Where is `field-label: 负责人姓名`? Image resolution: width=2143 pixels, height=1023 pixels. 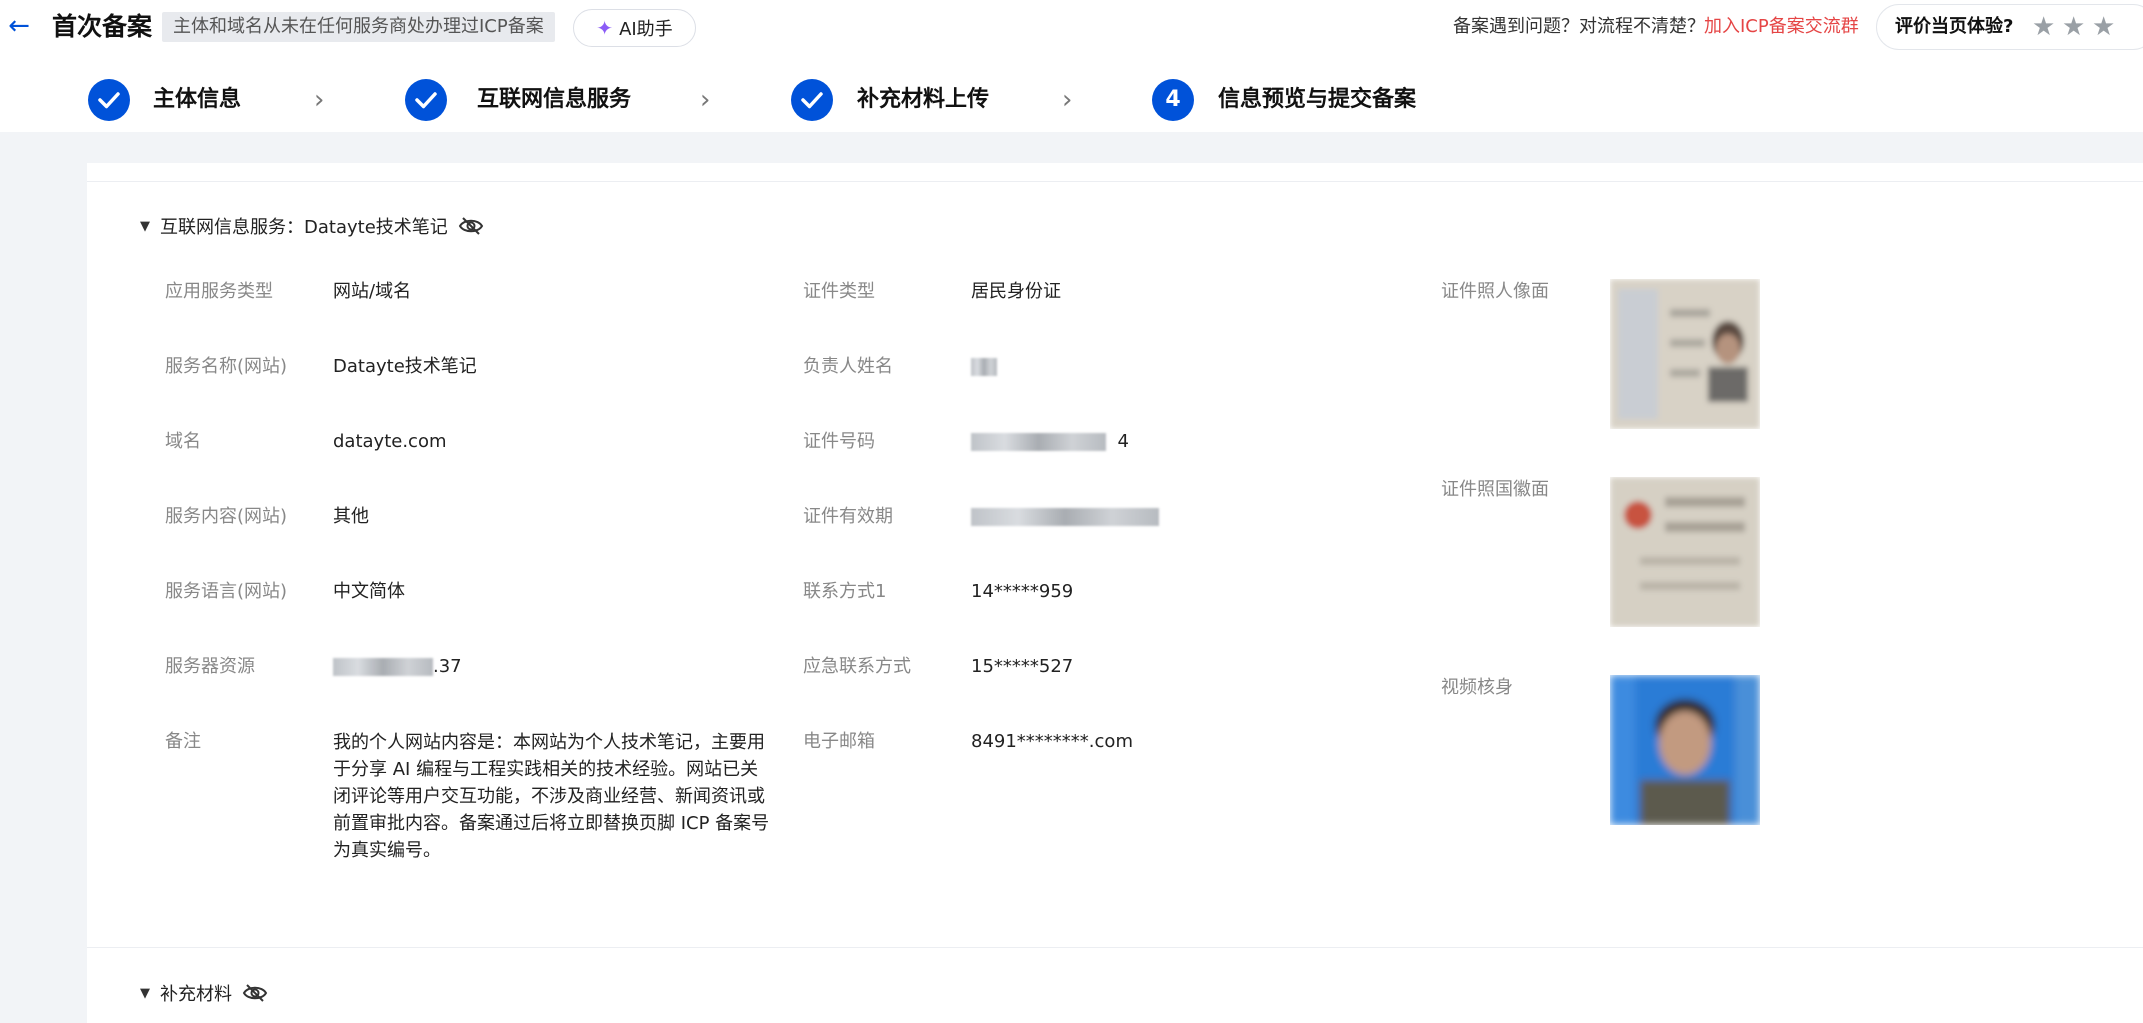 field-label: 负责人姓名 is located at coordinates (848, 366).